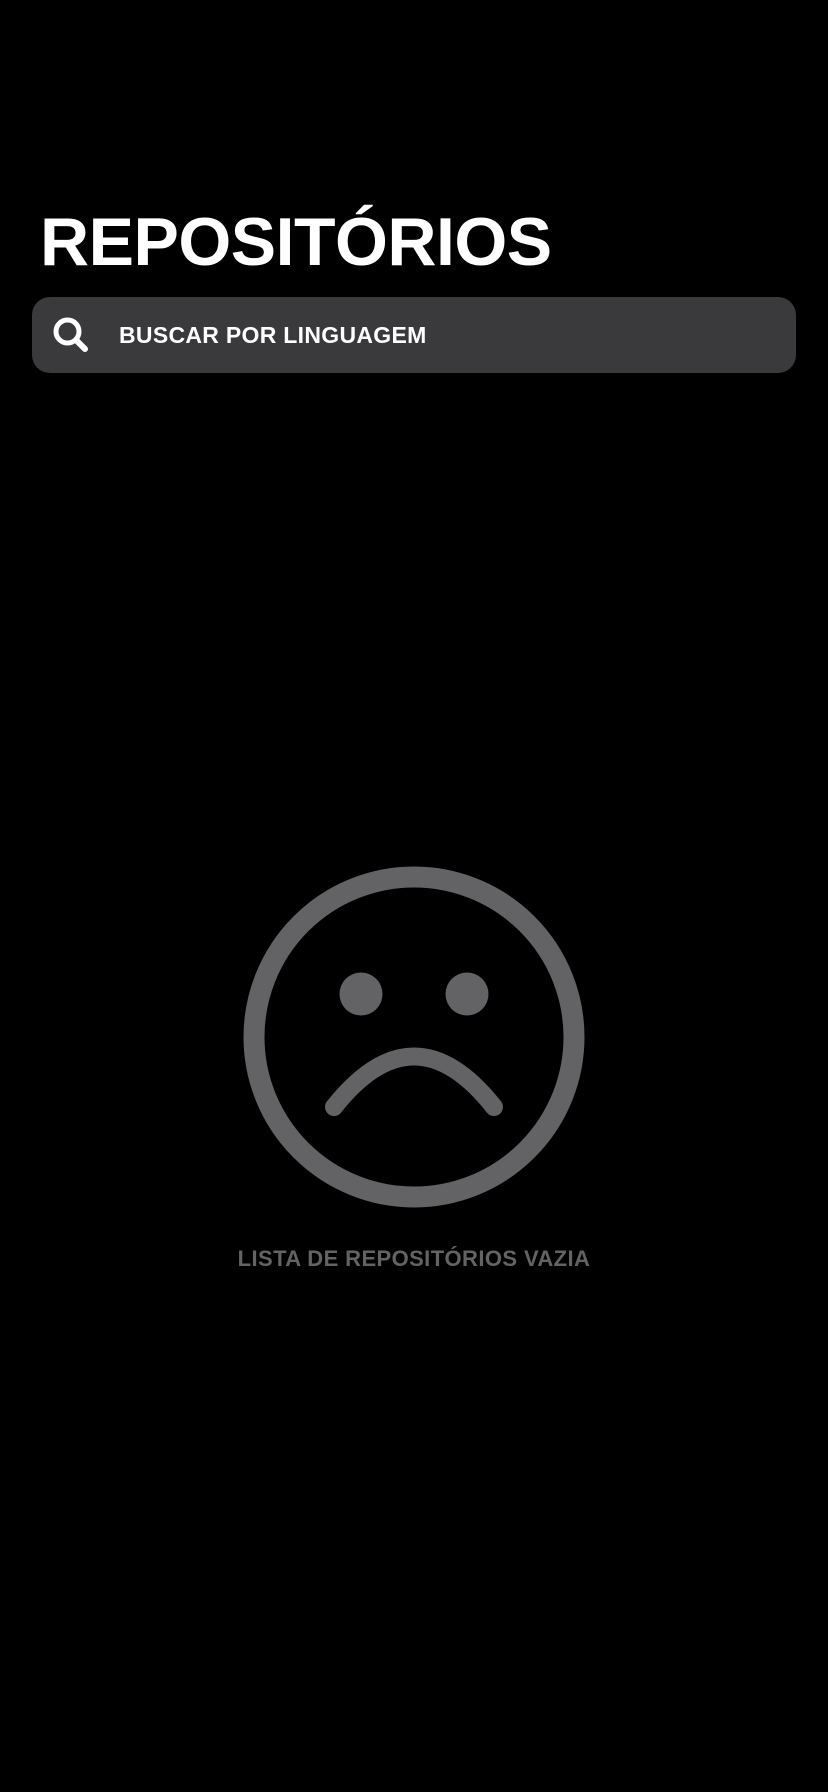  Describe the element at coordinates (71, 335) in the screenshot. I see `search-icon` at that location.